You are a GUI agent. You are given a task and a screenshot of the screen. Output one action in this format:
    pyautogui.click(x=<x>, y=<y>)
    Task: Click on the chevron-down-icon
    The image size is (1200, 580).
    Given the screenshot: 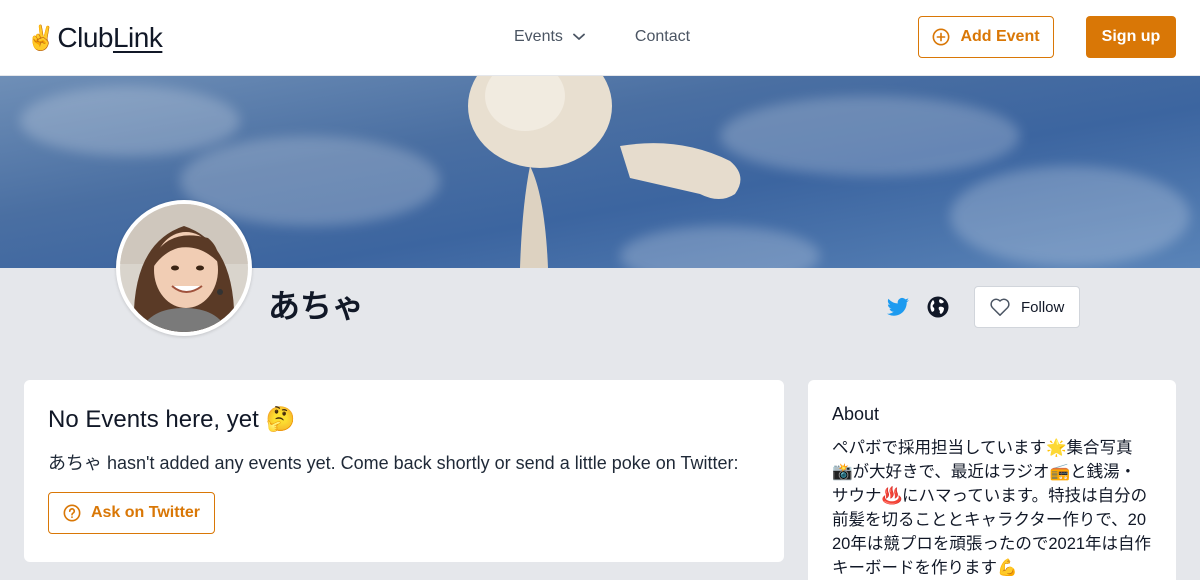 What is the action you would take?
    pyautogui.click(x=579, y=36)
    